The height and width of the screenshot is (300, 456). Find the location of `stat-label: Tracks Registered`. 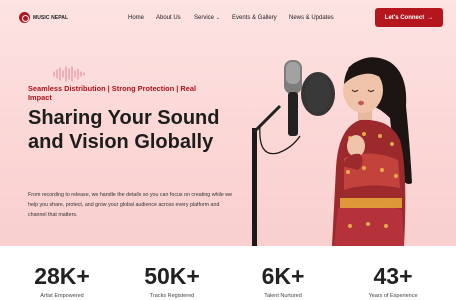

stat-label: Tracks Registered is located at coordinates (172, 296).